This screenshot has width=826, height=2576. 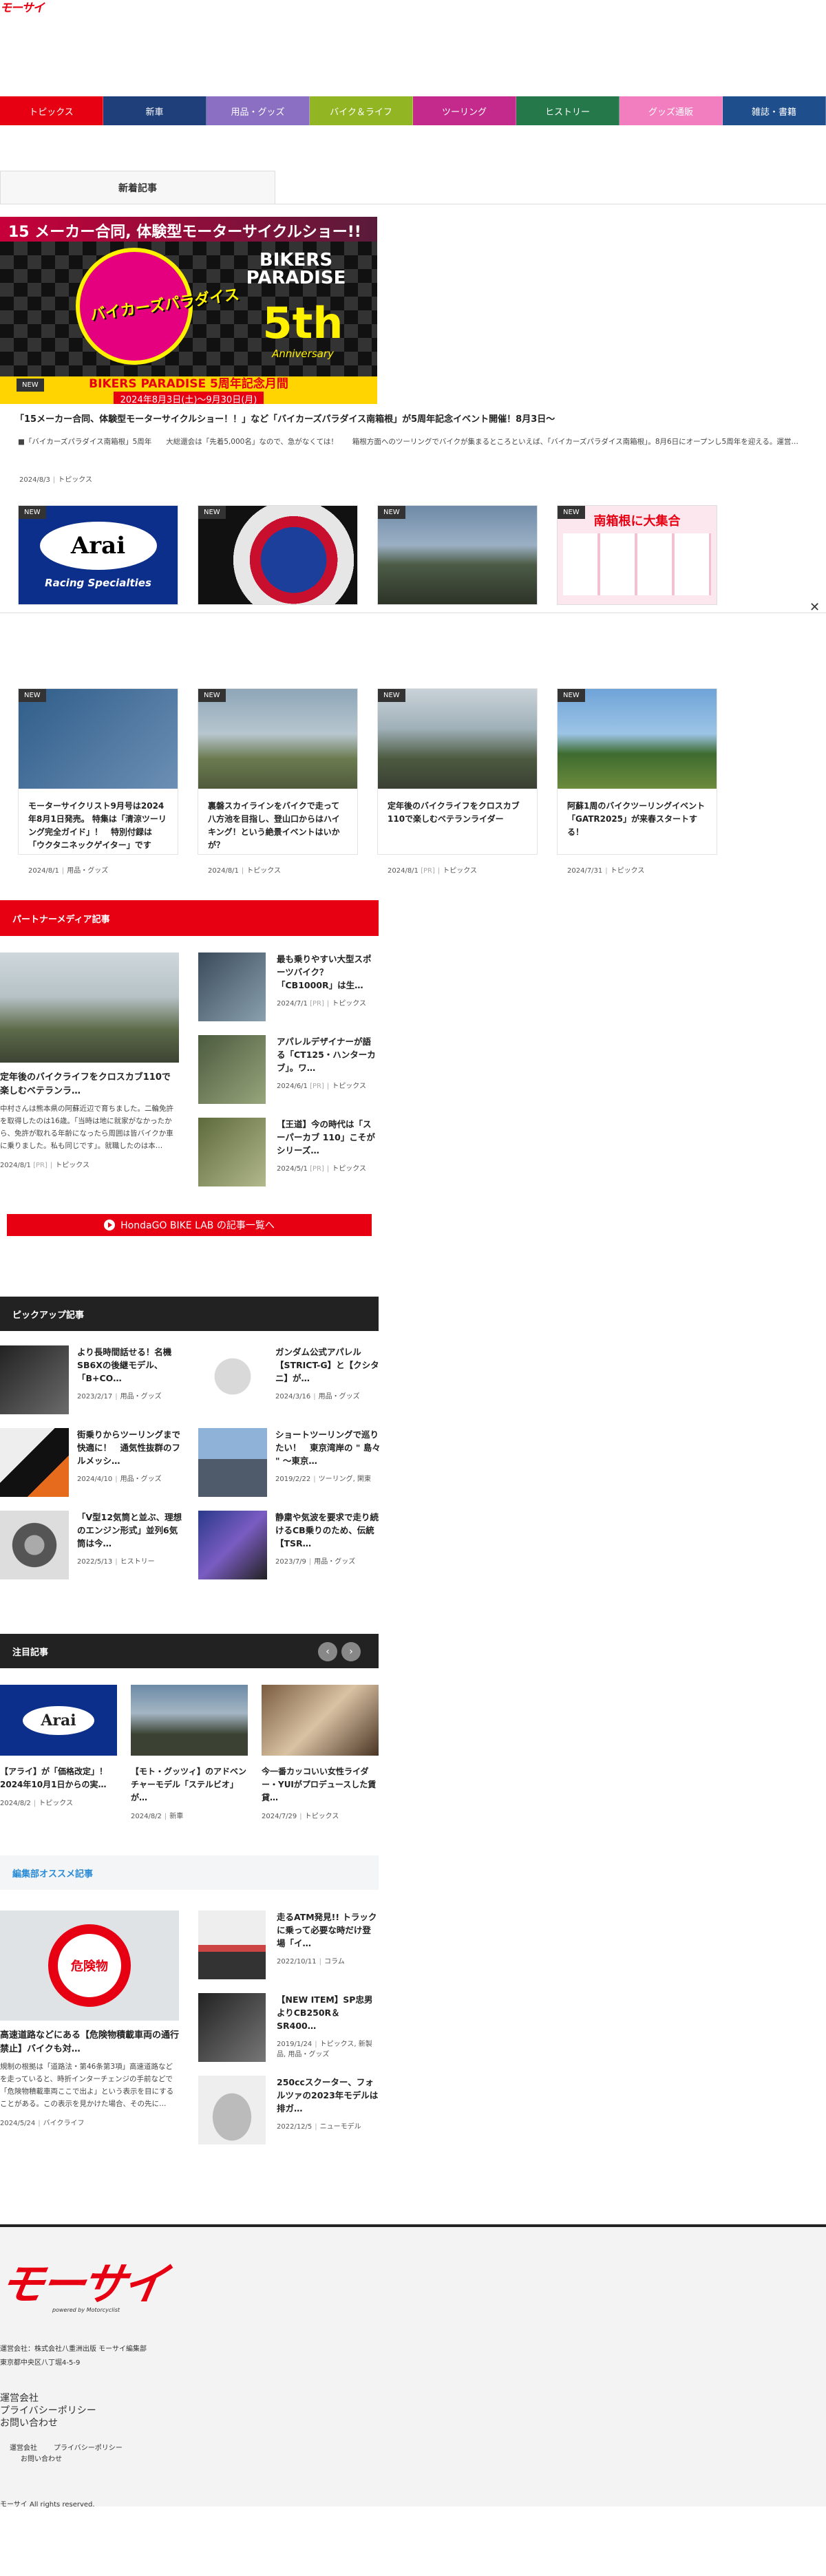 What do you see at coordinates (18, 2123) in the screenshot?
I see `date: 2024/5/24` at bounding box center [18, 2123].